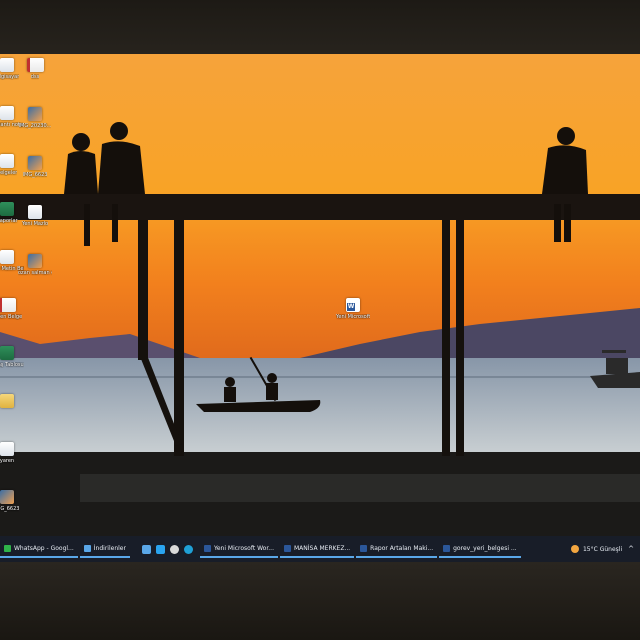  I want to click on taskbar-pinned-app, so click(147, 549).